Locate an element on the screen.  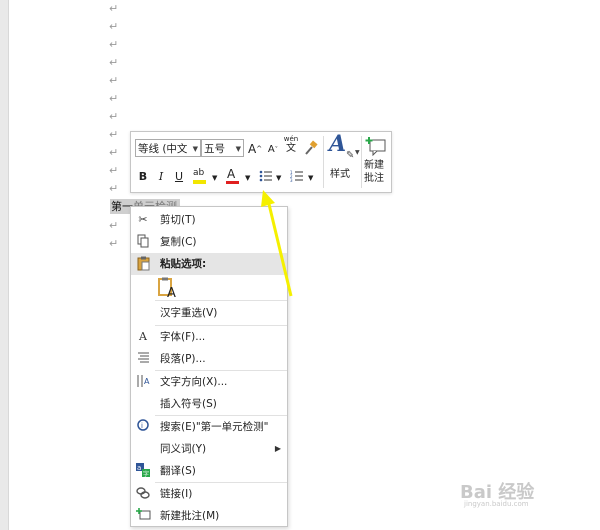
styles-icon: A is located at coordinates (338, 144).